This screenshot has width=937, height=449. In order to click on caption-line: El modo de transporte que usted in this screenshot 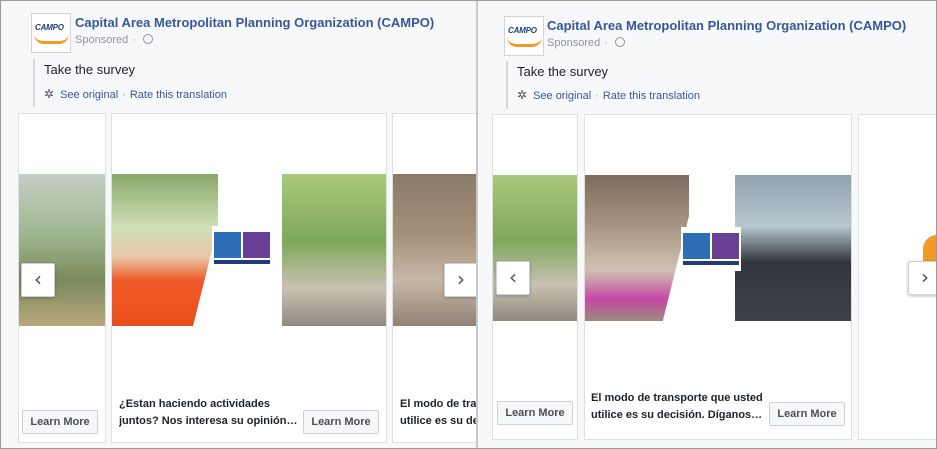, I will do `click(677, 398)`.